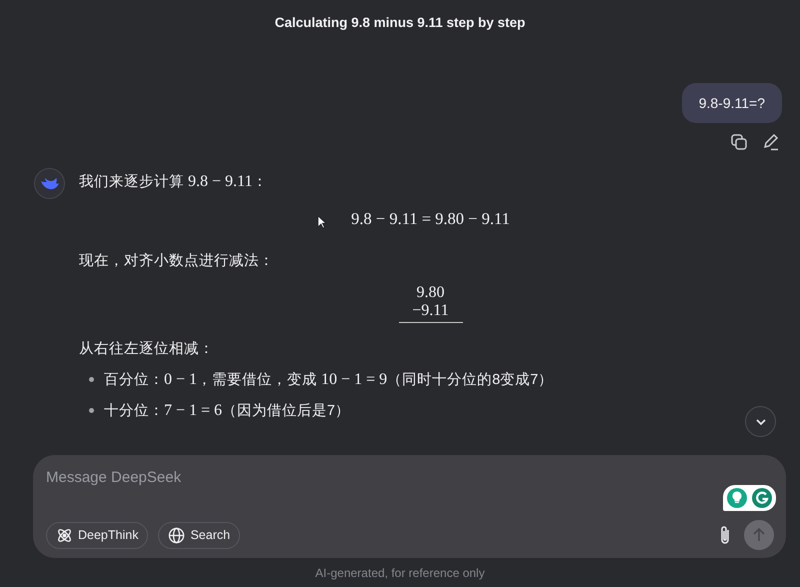 The height and width of the screenshot is (587, 800). What do you see at coordinates (64, 535) in the screenshot?
I see `atom-icon` at bounding box center [64, 535].